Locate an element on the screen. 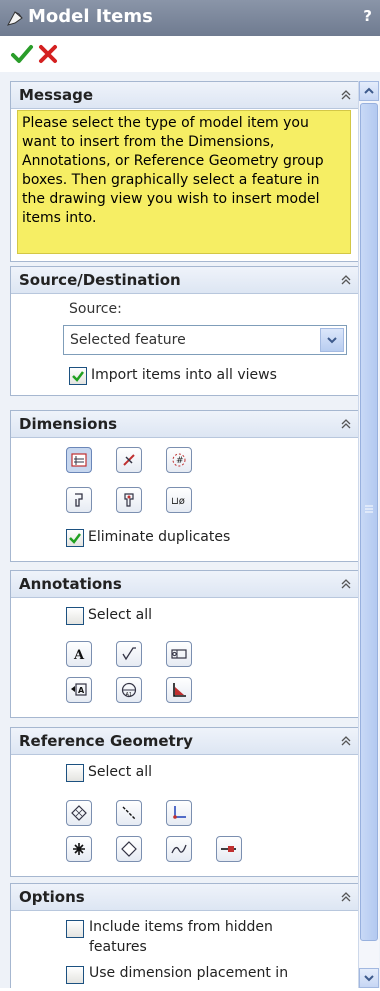  scroll-down-button is located at coordinates (369, 978).